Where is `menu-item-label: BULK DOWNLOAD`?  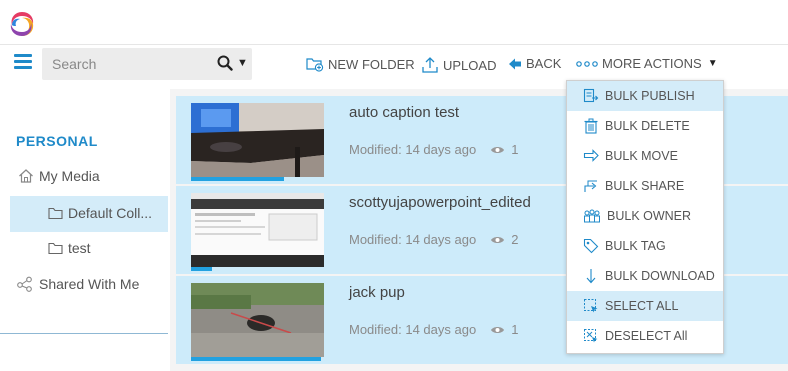
menu-item-label: BULK DOWNLOAD is located at coordinates (660, 276).